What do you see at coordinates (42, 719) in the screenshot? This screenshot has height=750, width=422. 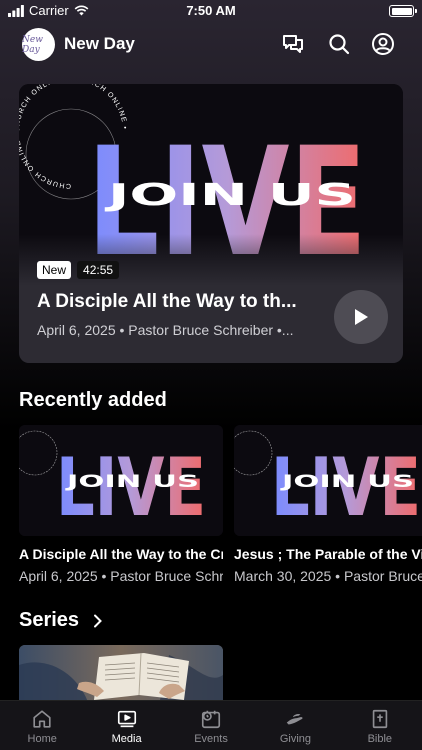 I see `home-icon` at bounding box center [42, 719].